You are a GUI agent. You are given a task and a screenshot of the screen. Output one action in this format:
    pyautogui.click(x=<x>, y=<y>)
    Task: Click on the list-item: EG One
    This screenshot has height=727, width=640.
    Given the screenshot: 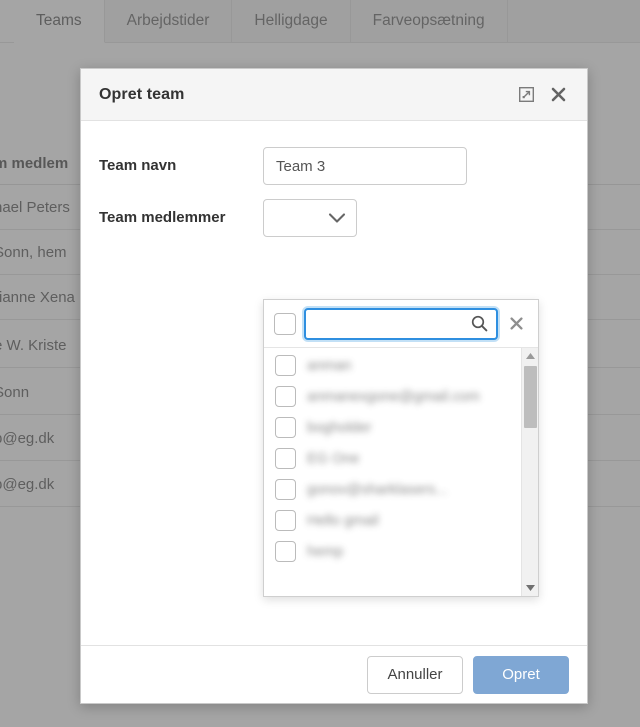 What is the action you would take?
    pyautogui.click(x=392, y=458)
    